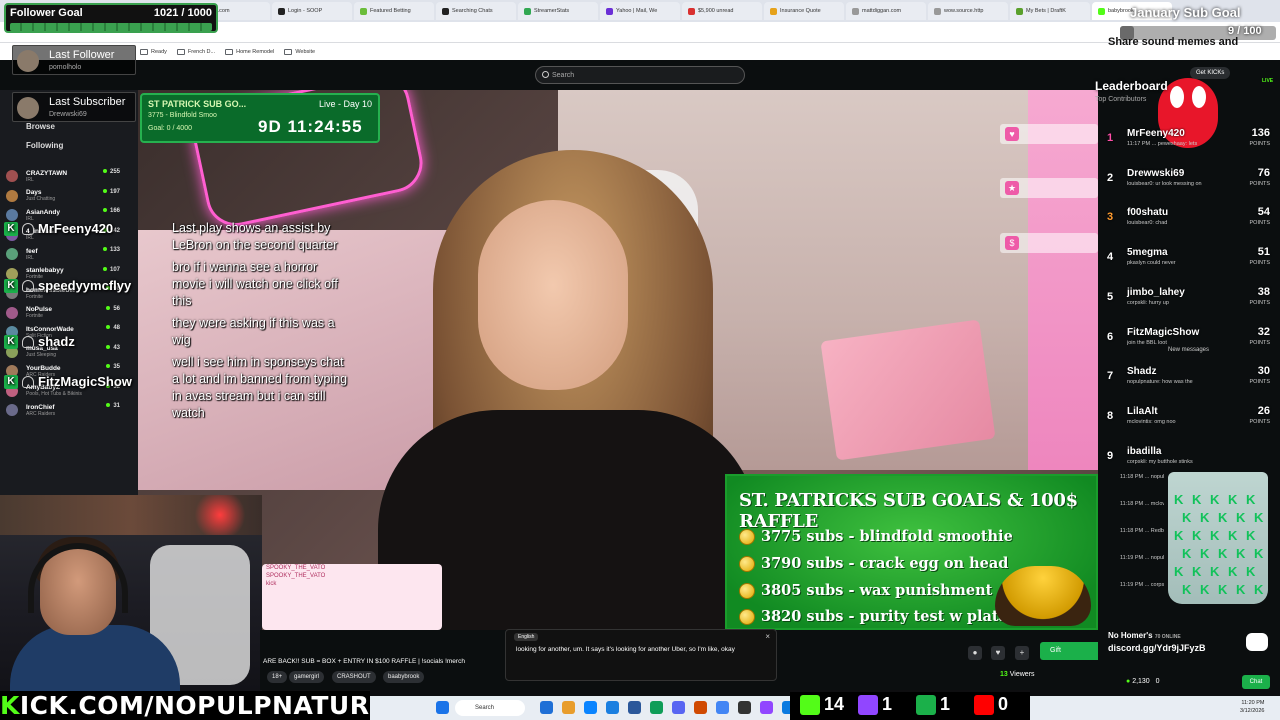 The image size is (1280, 720). What do you see at coordinates (354, 677) in the screenshot?
I see `tag: CRASHOUT` at bounding box center [354, 677].